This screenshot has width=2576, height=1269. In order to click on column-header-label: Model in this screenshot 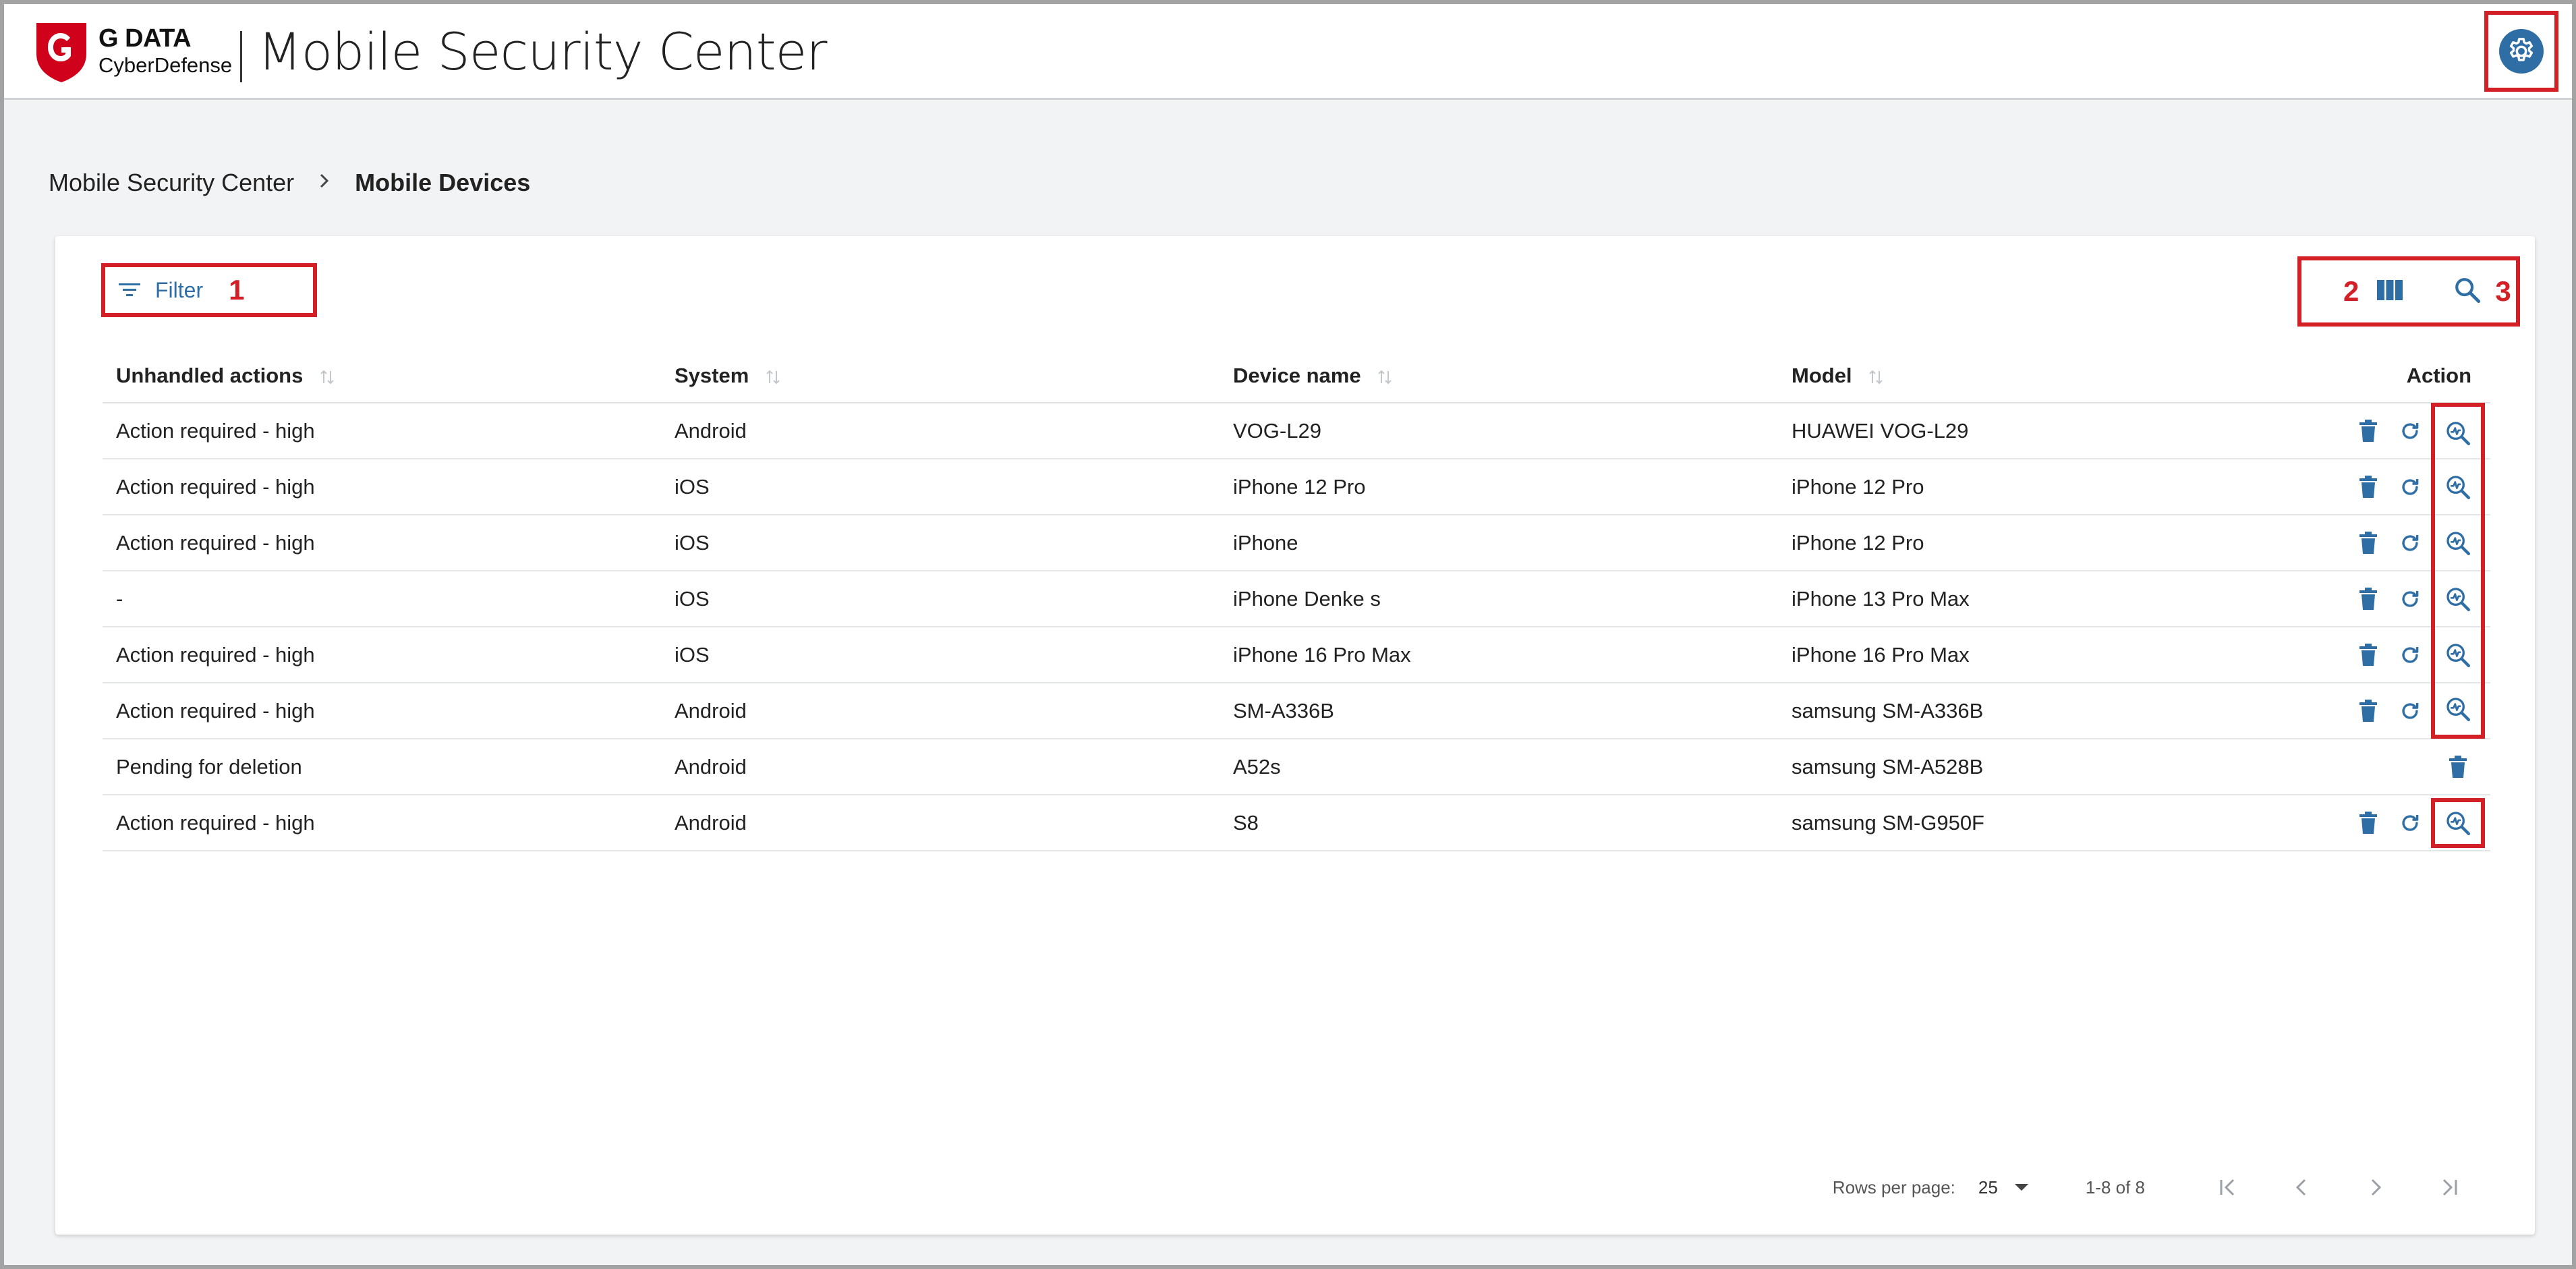, I will do `click(1822, 375)`.